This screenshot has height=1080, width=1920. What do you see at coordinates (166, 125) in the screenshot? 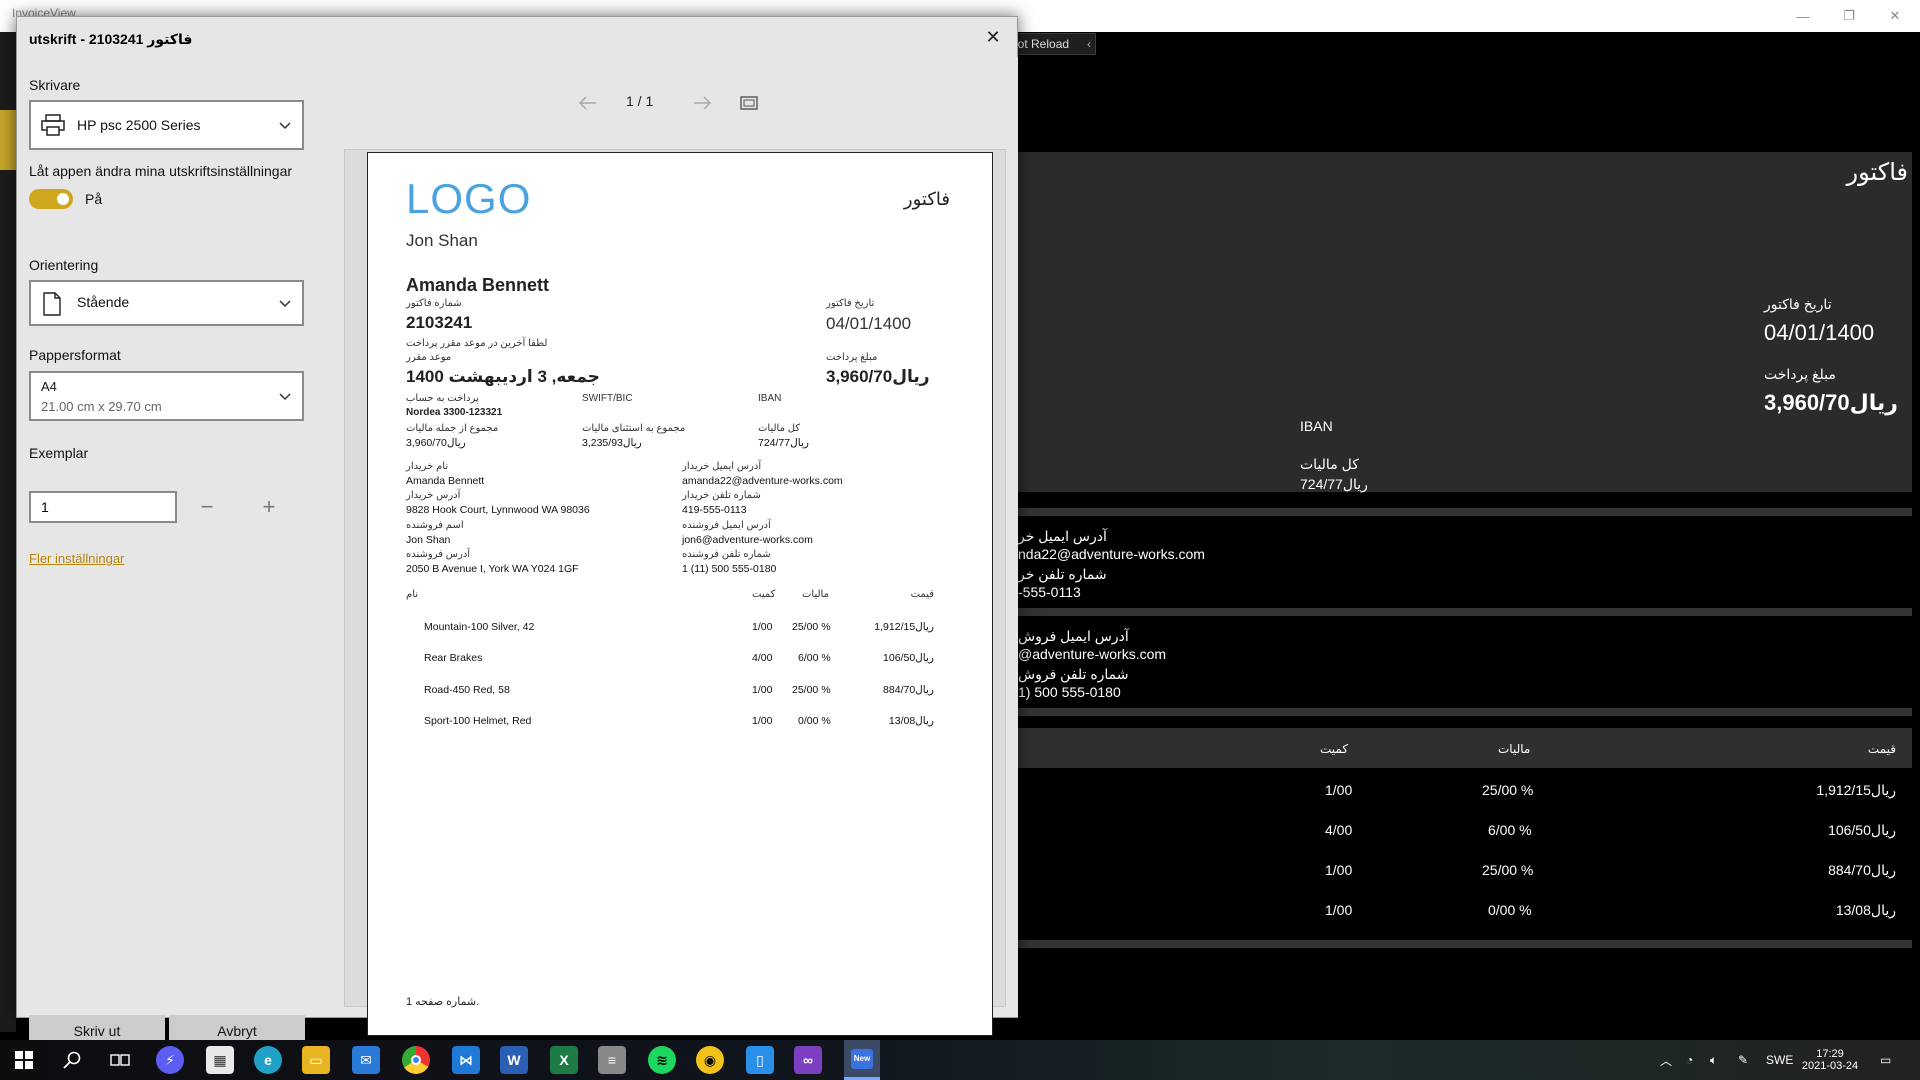
I see `printer-select: HP psc 2500 Series` at bounding box center [166, 125].